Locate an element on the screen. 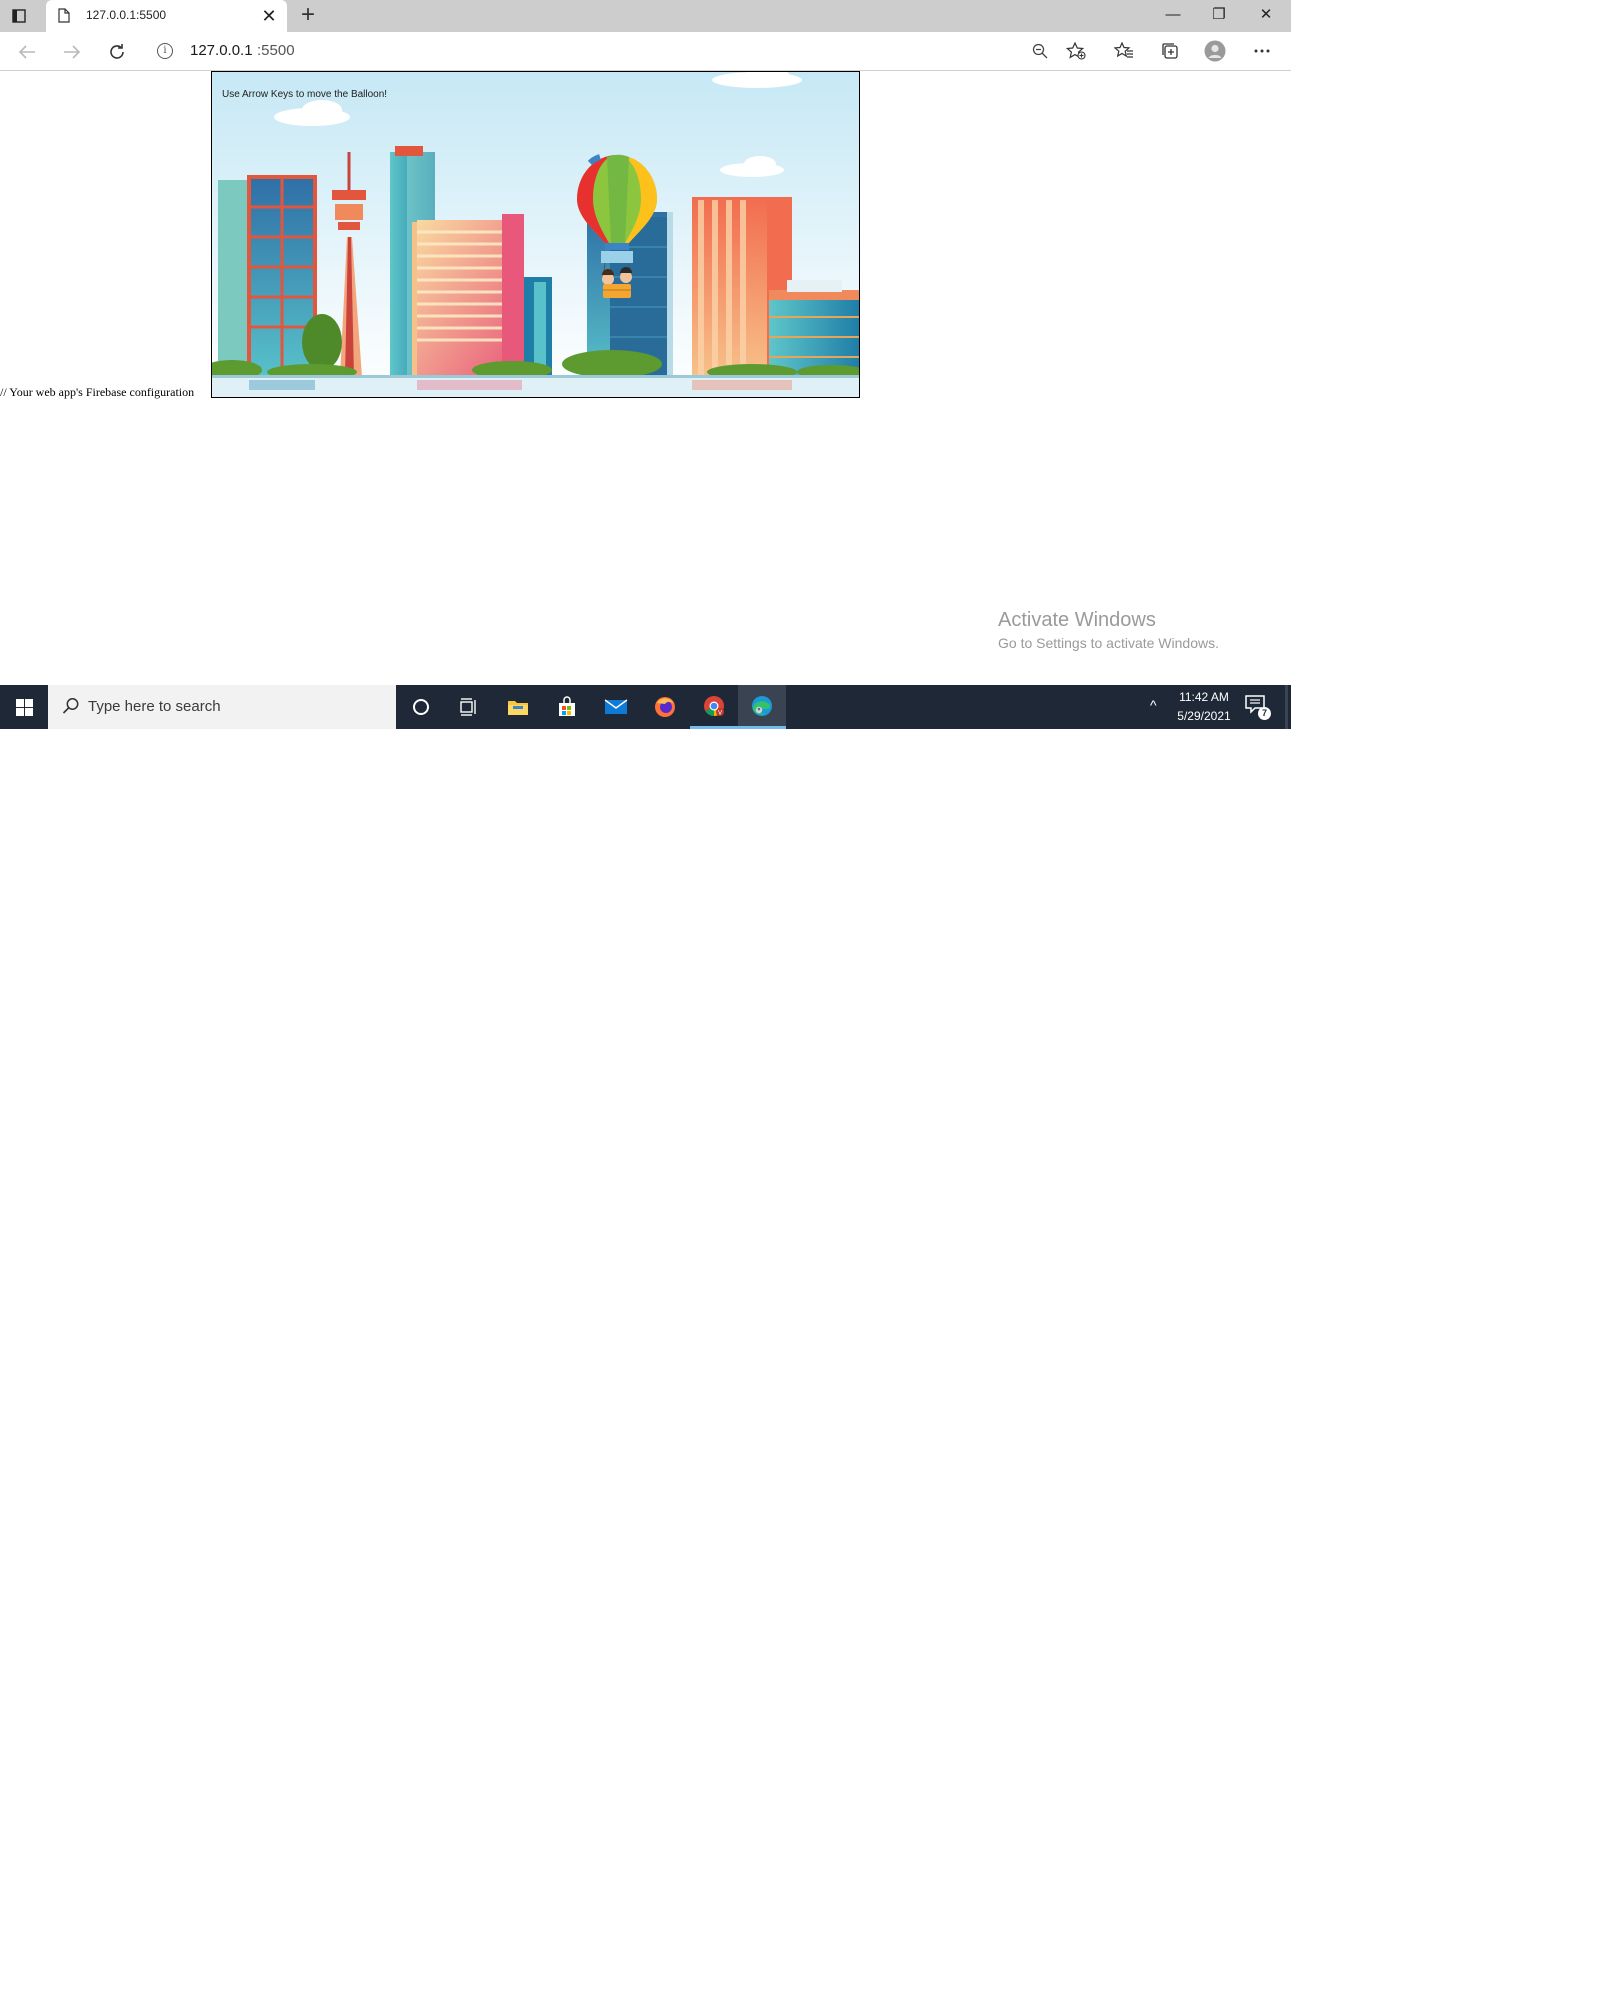  site-info-icon: i is located at coordinates (165, 51).